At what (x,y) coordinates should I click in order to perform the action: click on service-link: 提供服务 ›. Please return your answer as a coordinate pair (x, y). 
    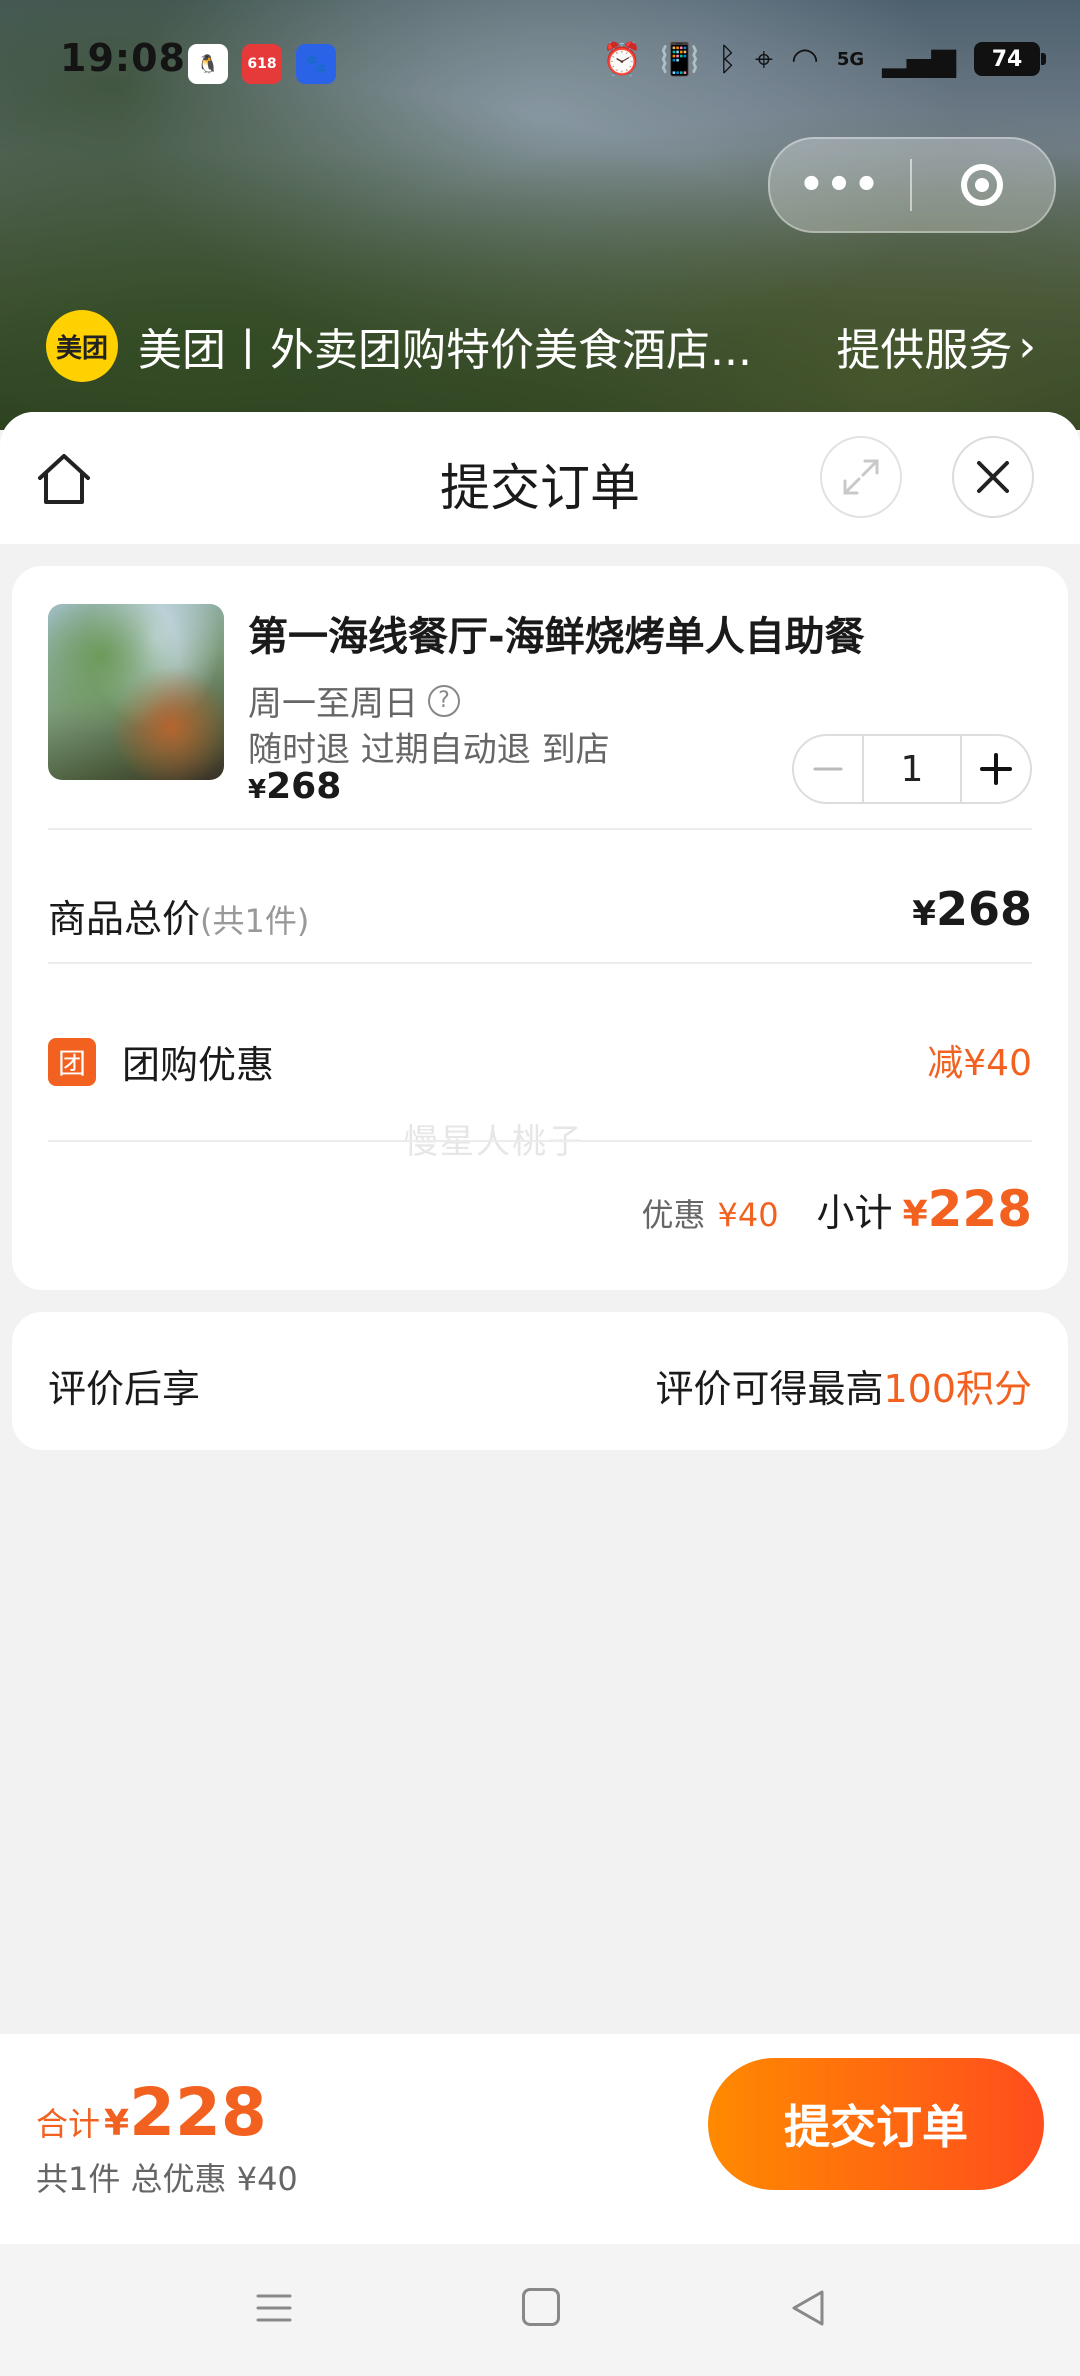
    Looking at the image, I should click on (936, 346).